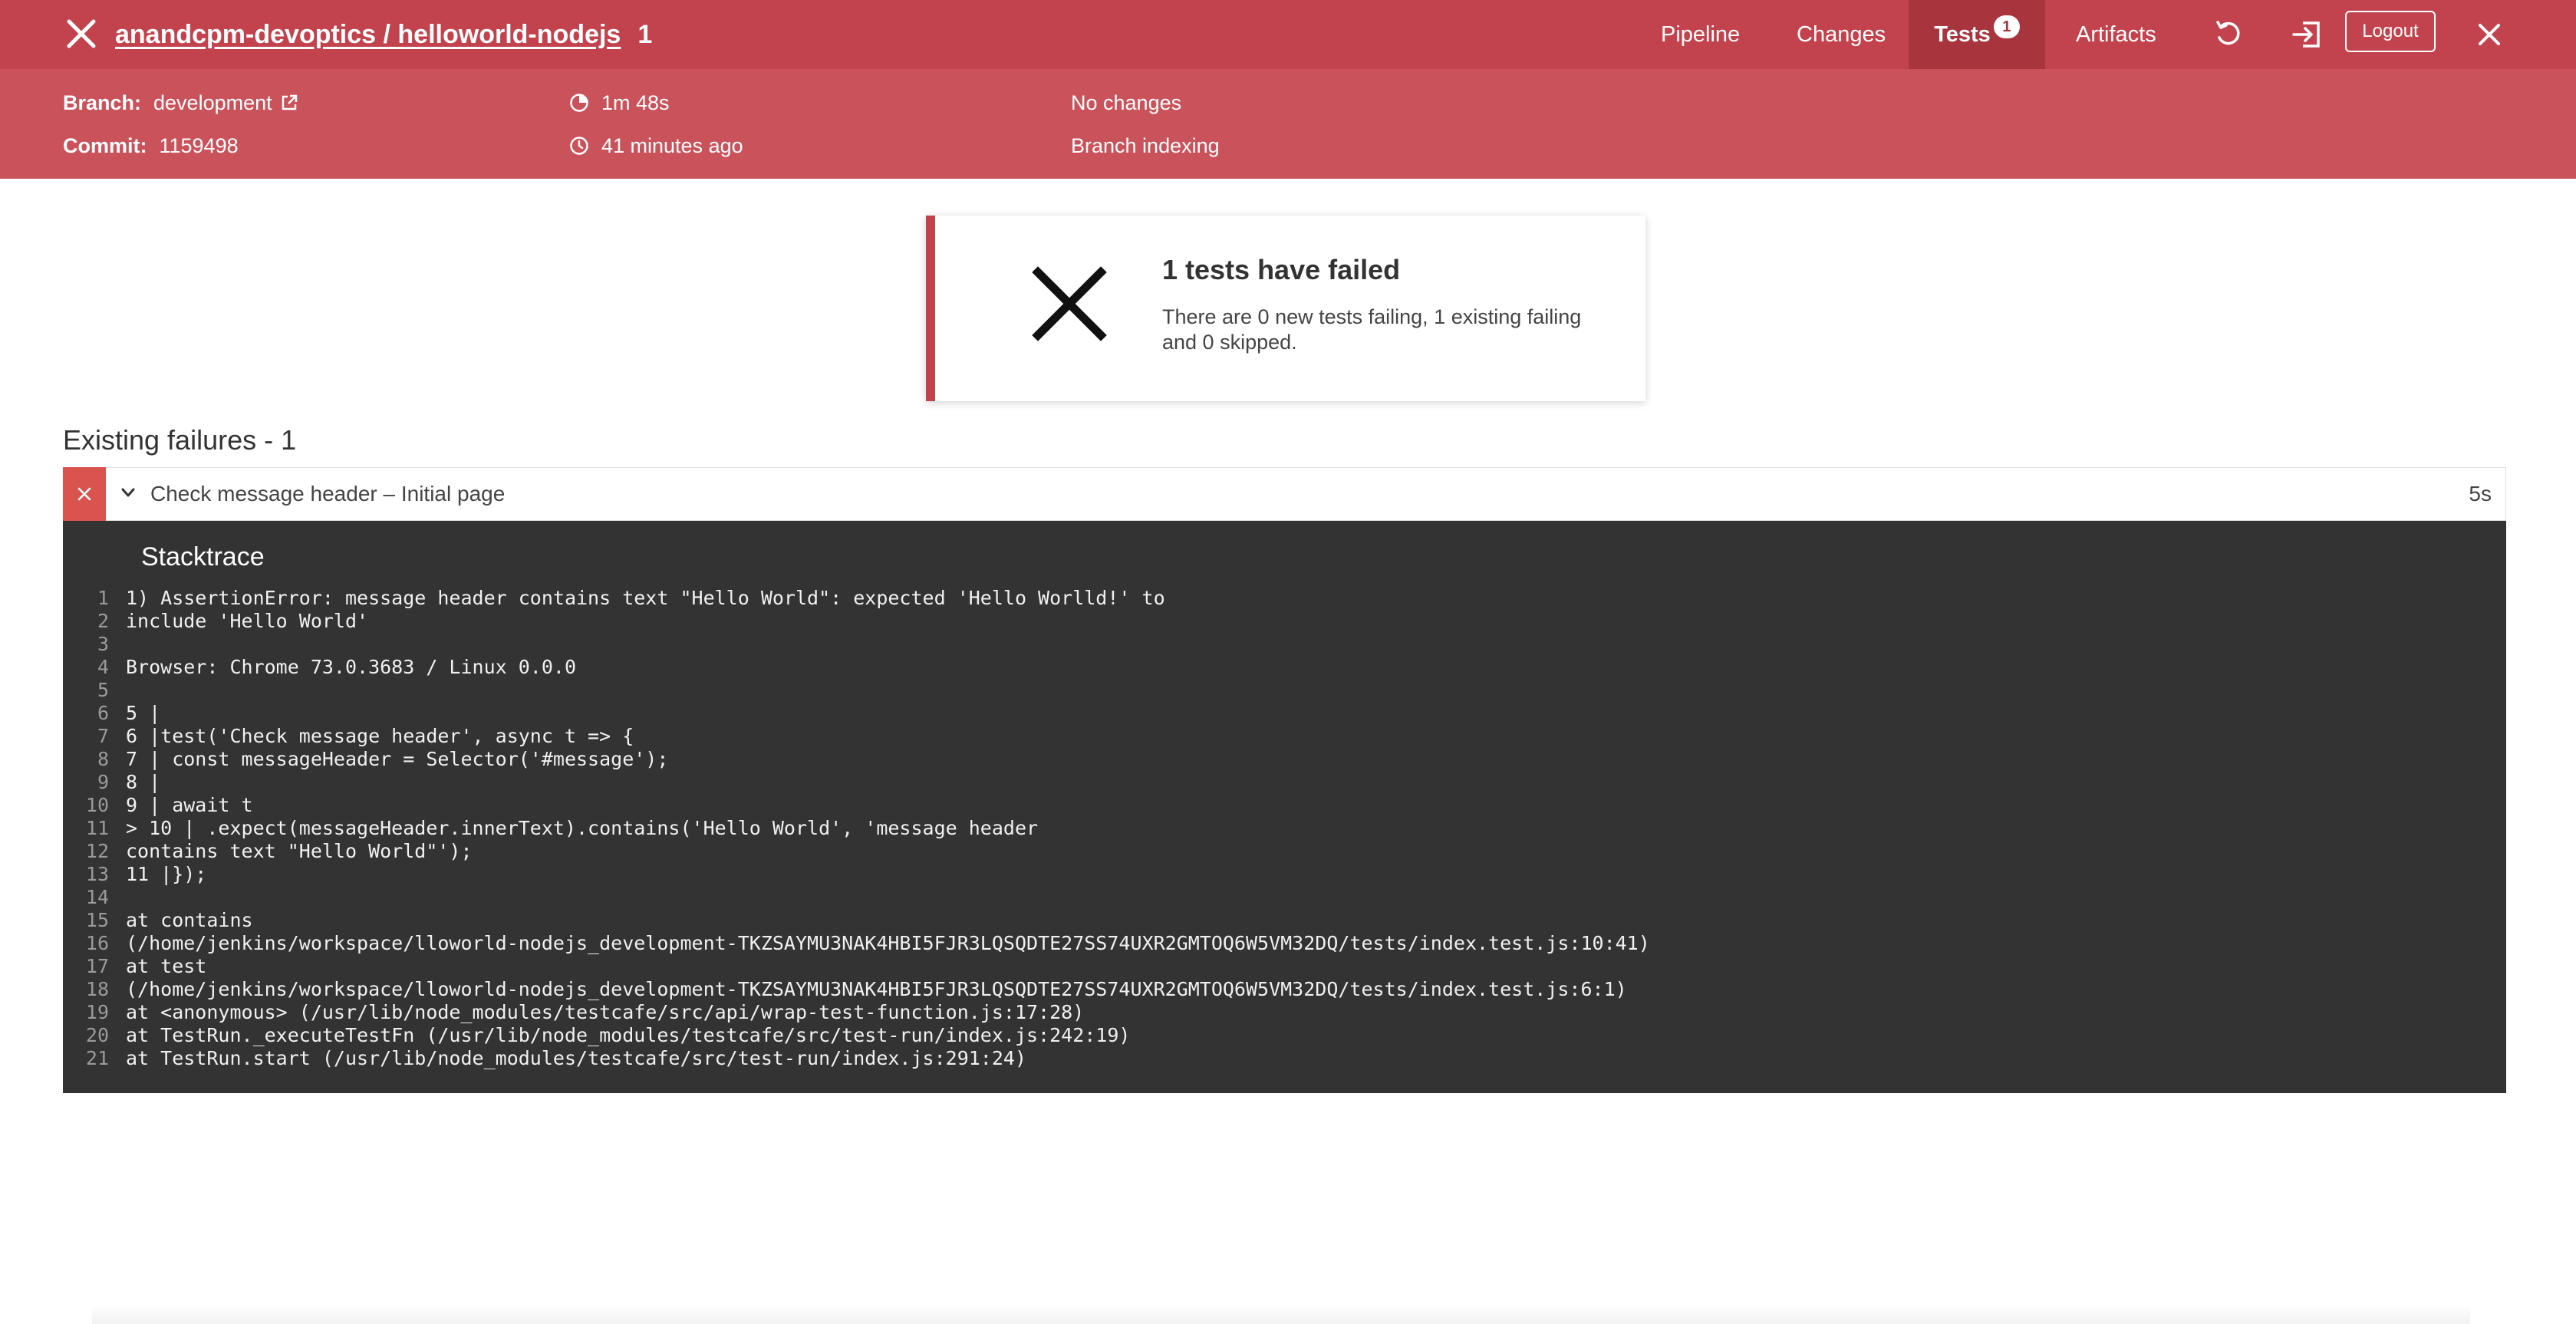 The image size is (2576, 1324). What do you see at coordinates (579, 103) in the screenshot?
I see `duration-icon` at bounding box center [579, 103].